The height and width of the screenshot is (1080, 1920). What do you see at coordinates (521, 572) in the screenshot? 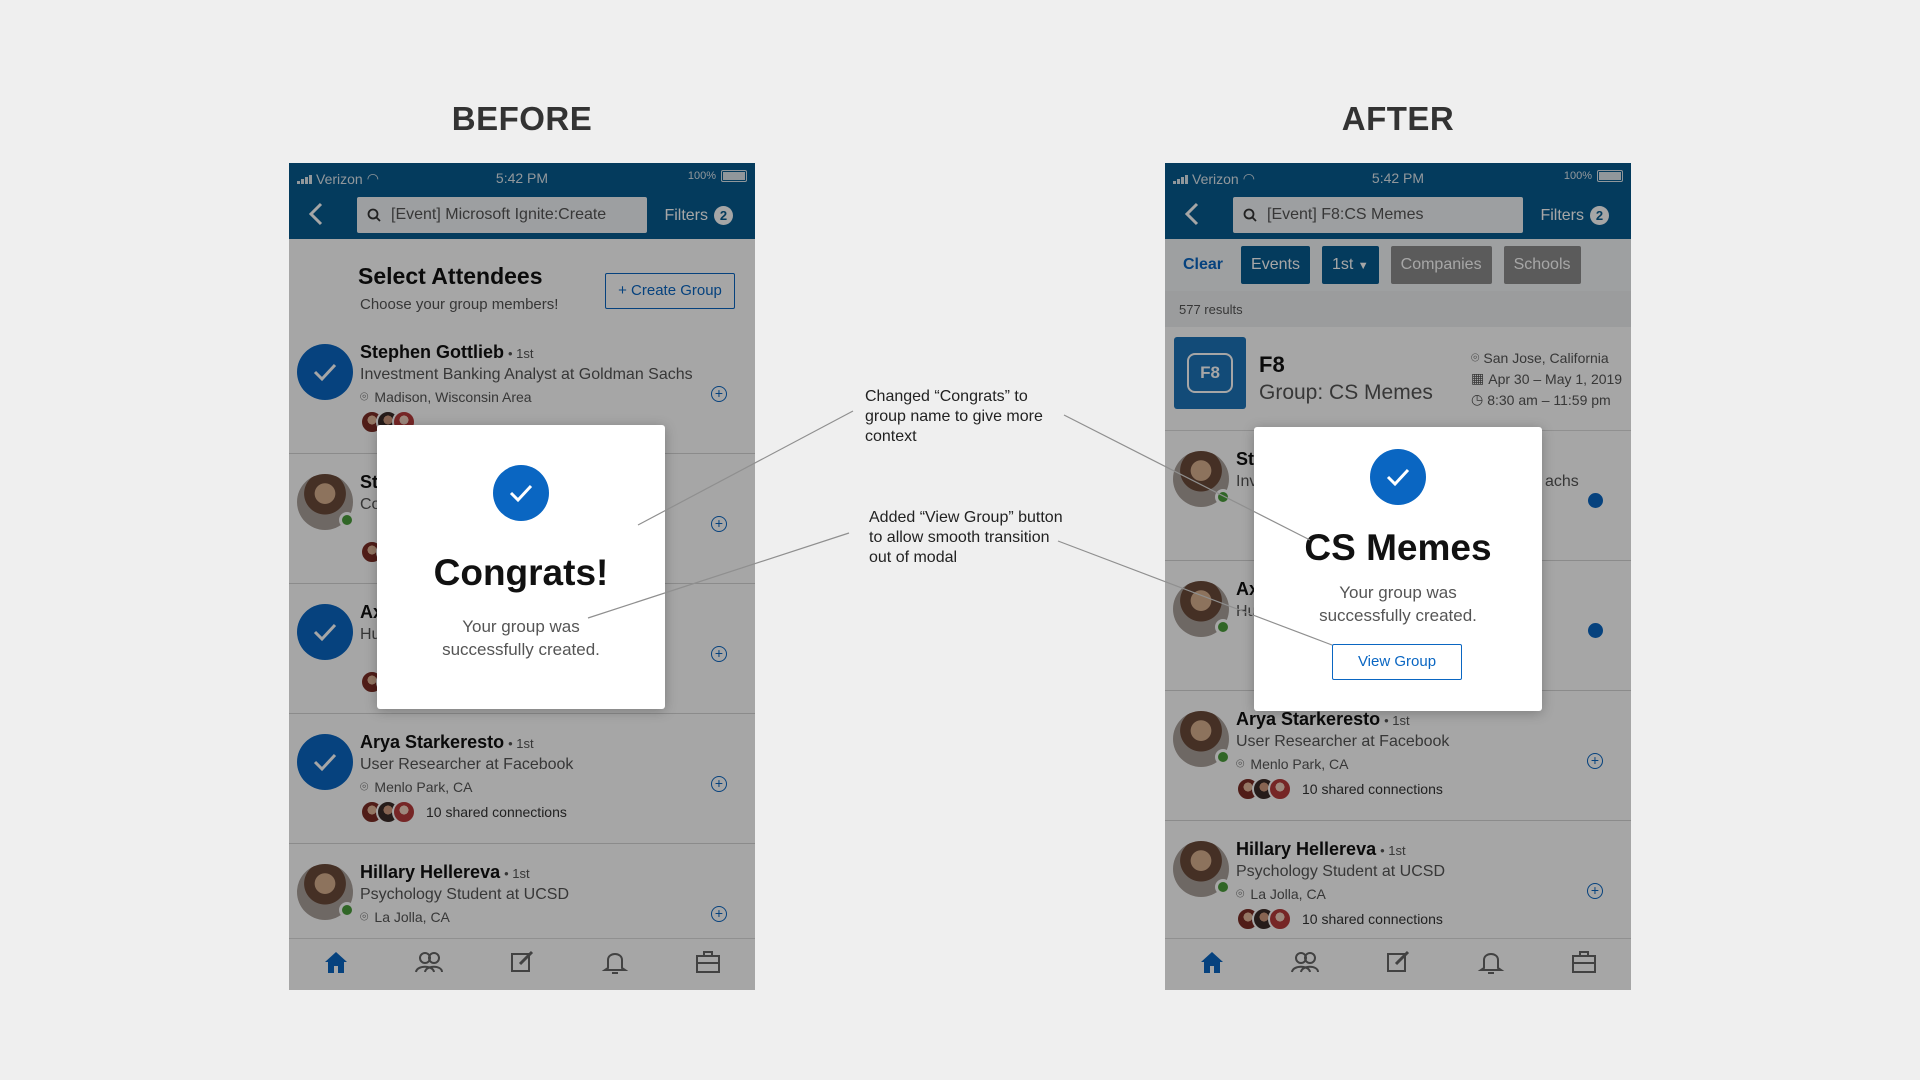
I see `modal-title: Congrats!` at bounding box center [521, 572].